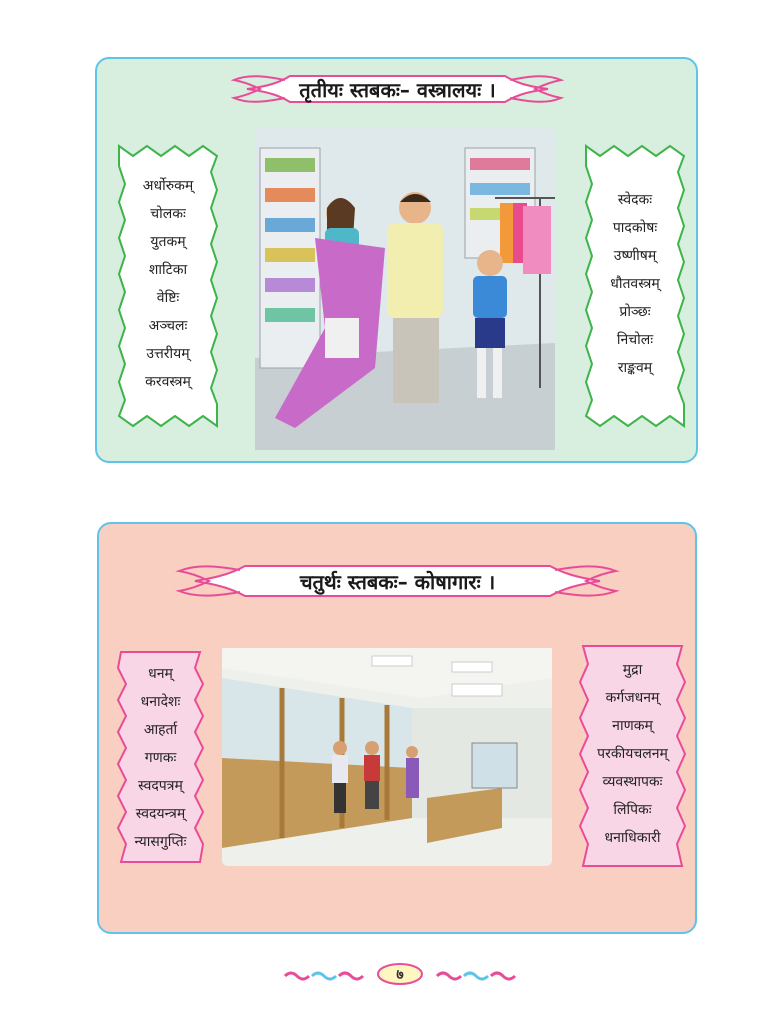 The image size is (767, 1024). I want to click on bank-scene, so click(387, 757).